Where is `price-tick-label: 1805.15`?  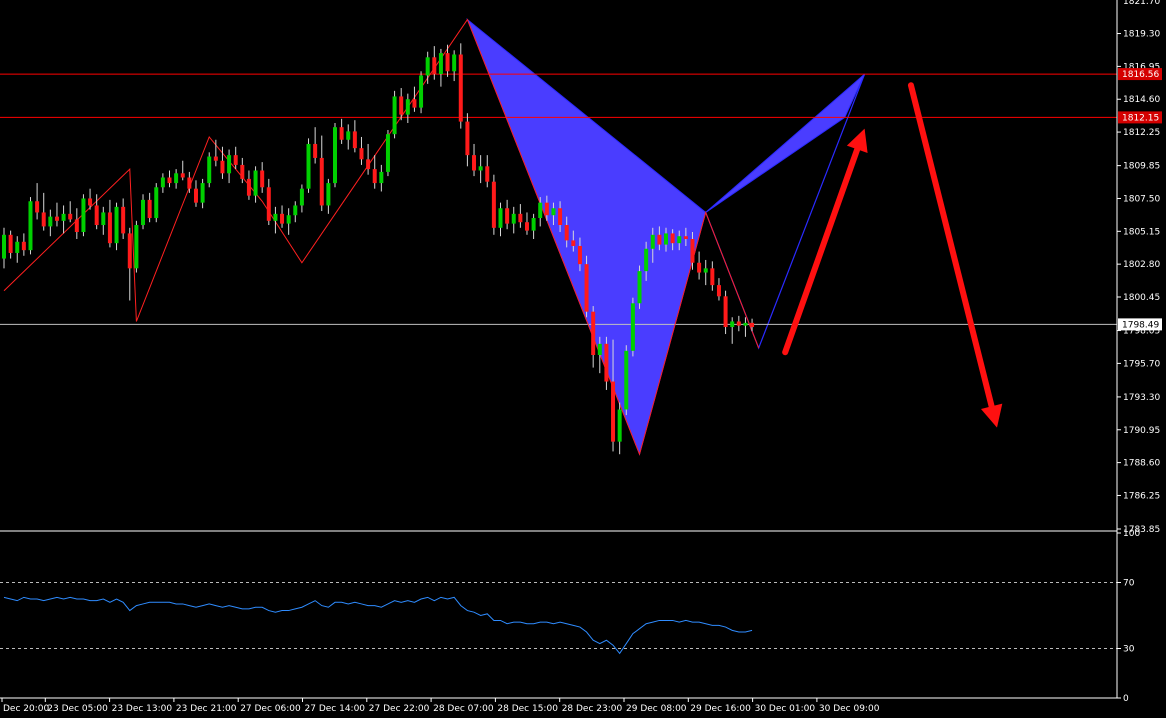 price-tick-label: 1805.15 is located at coordinates (1141, 232).